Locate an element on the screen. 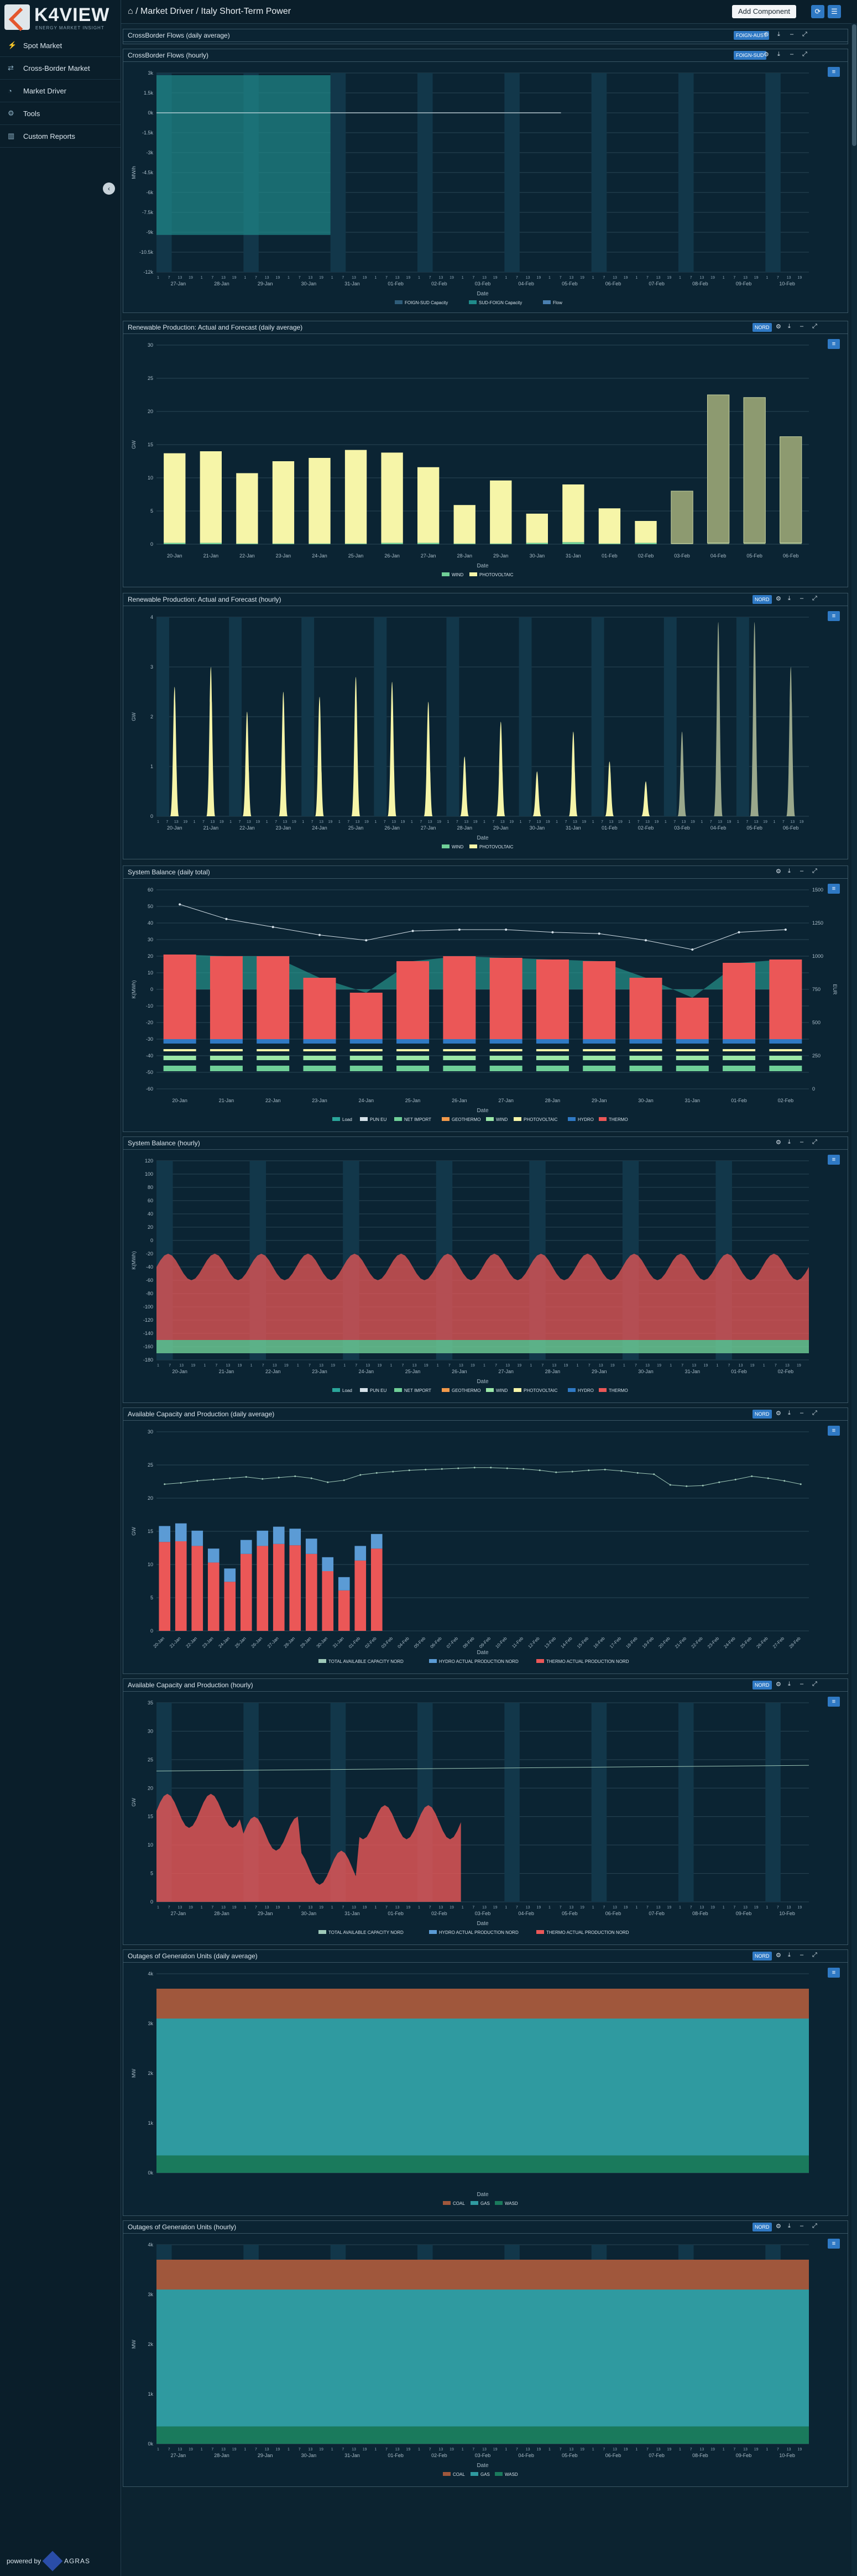 Image resolution: width=857 pixels, height=2576 pixels. zone-selector: FOIGN-SUD is located at coordinates (750, 55).